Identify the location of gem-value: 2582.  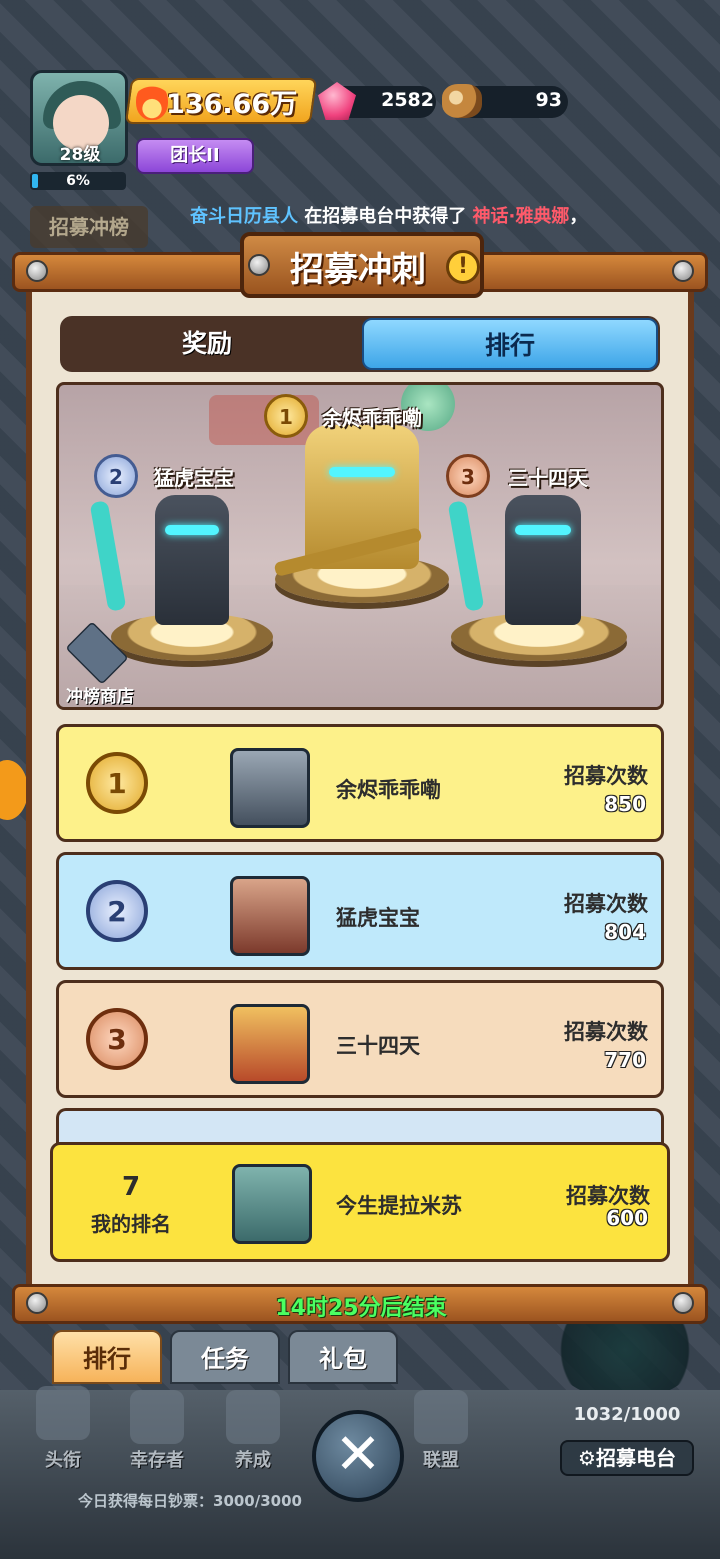
(407, 100).